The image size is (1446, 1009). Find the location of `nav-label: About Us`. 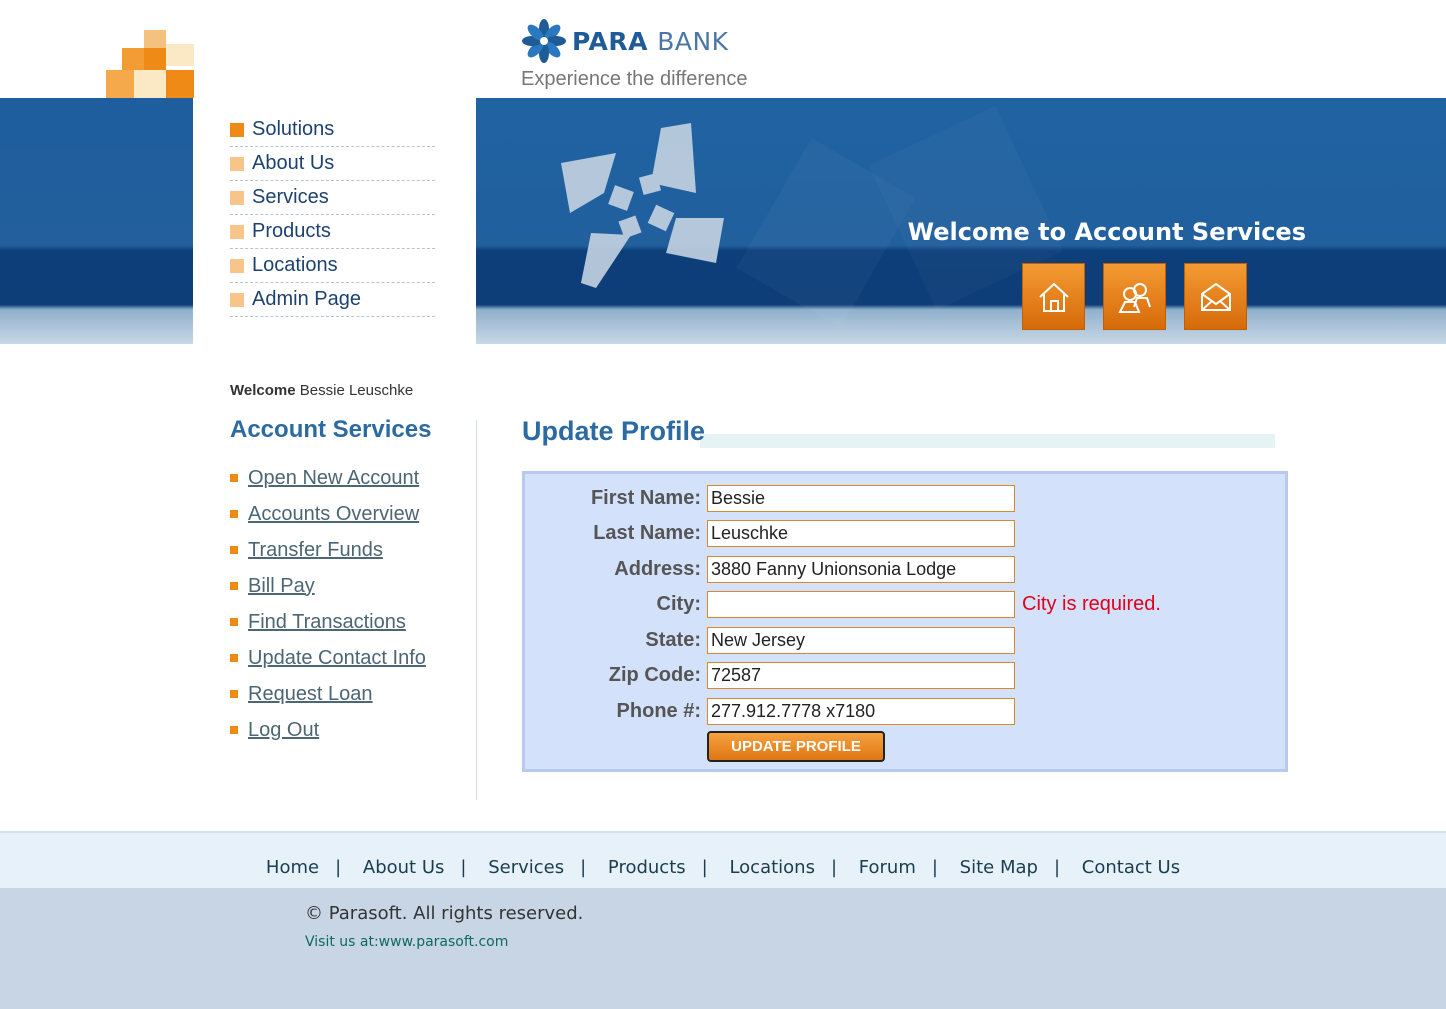

nav-label: About Us is located at coordinates (293, 163).